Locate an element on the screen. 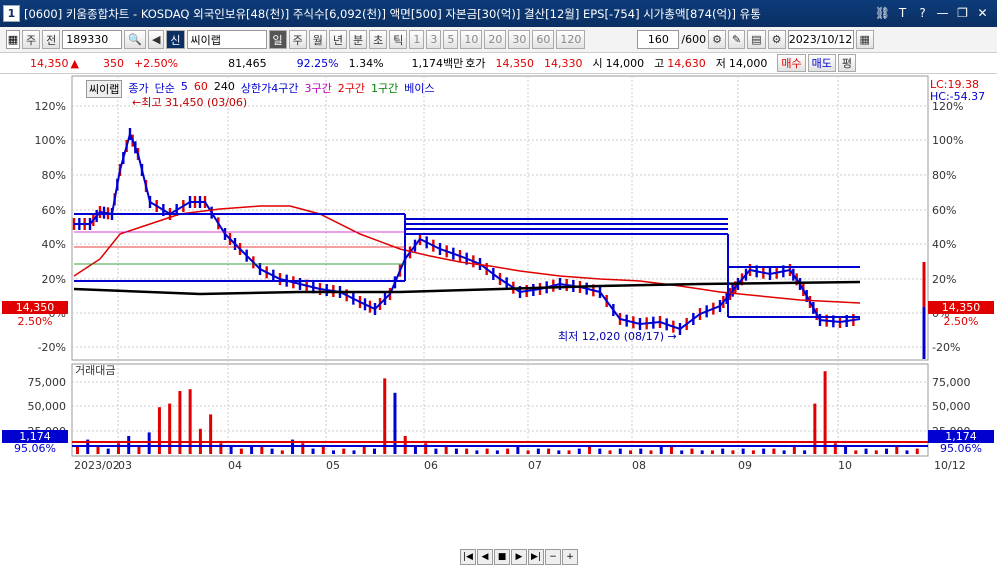  y-tick-left: 100% is located at coordinates (50, 140).